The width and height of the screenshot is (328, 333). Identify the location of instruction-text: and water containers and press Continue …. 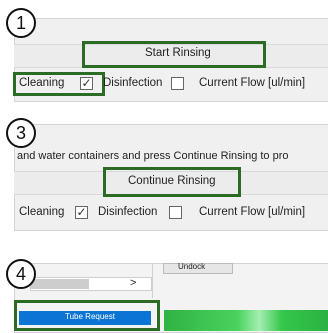
(153, 156).